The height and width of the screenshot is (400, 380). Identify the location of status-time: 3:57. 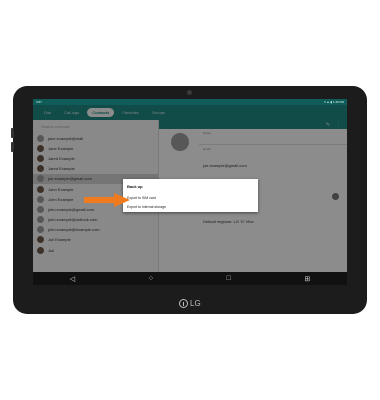
(39, 102).